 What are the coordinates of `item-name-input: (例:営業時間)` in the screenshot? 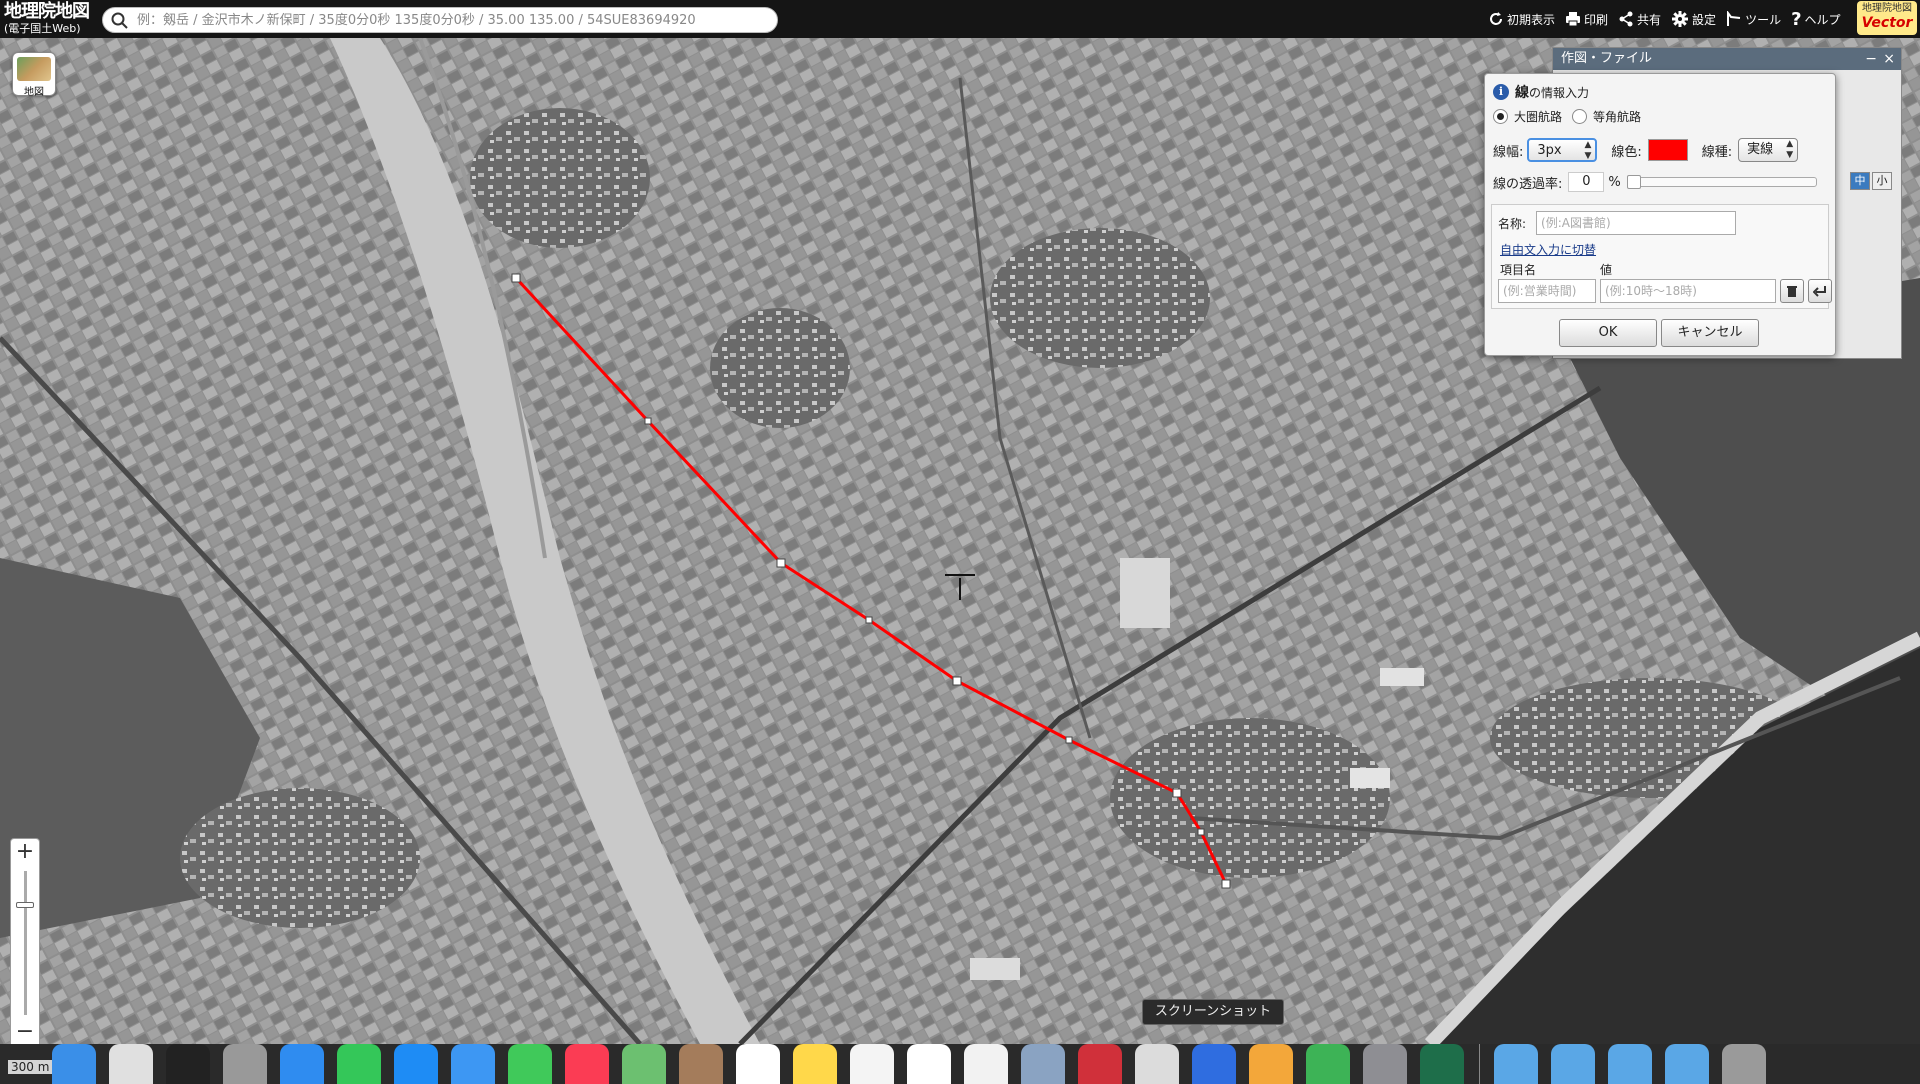 It's located at (1547, 291).